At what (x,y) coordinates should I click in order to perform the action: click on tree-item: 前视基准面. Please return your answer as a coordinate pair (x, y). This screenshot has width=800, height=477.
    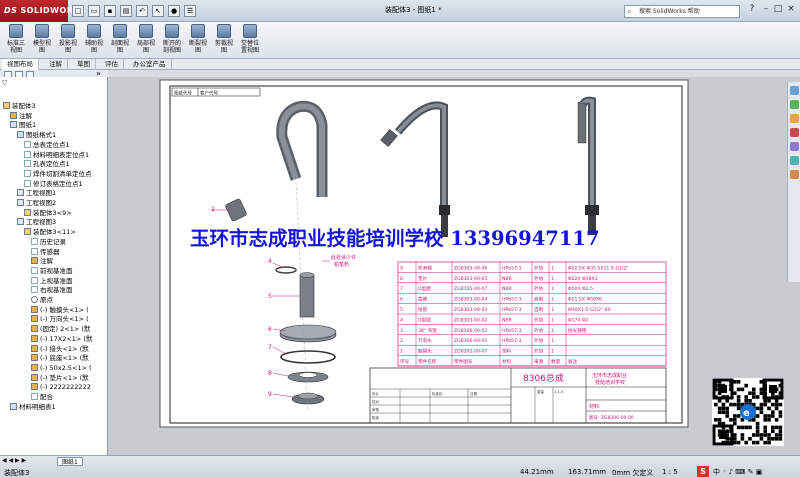
    Looking at the image, I should click on (52, 271).